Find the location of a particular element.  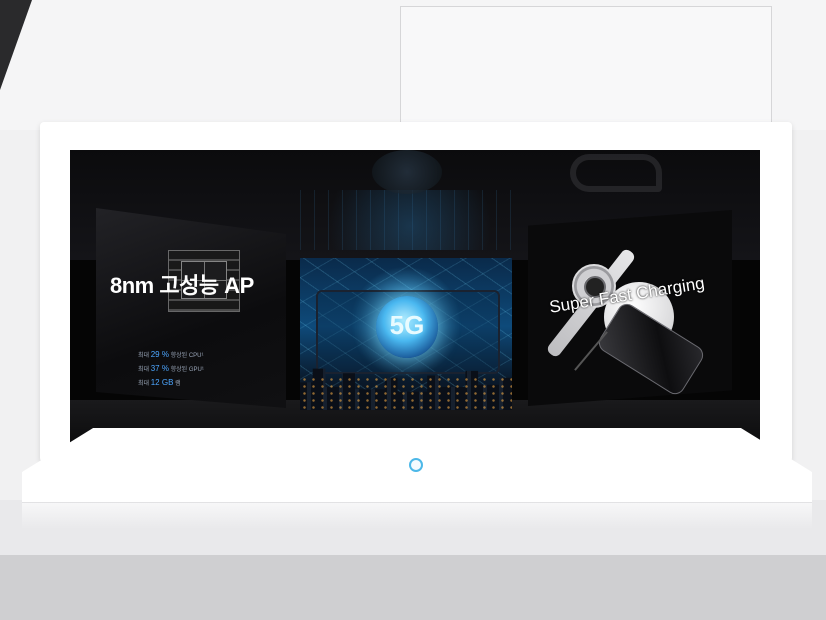

spec-suffix: 향상된 CPU¹ is located at coordinates (187, 356).